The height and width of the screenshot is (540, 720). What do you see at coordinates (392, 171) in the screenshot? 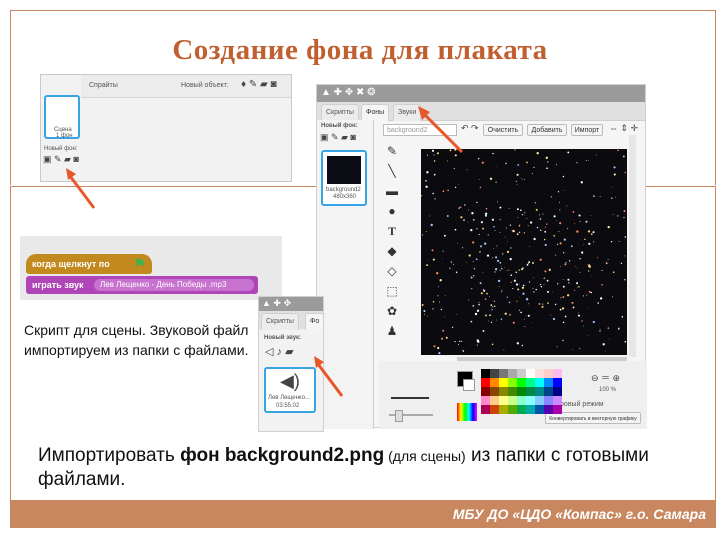
I see `line-tool-icon: ╲` at bounding box center [392, 171].